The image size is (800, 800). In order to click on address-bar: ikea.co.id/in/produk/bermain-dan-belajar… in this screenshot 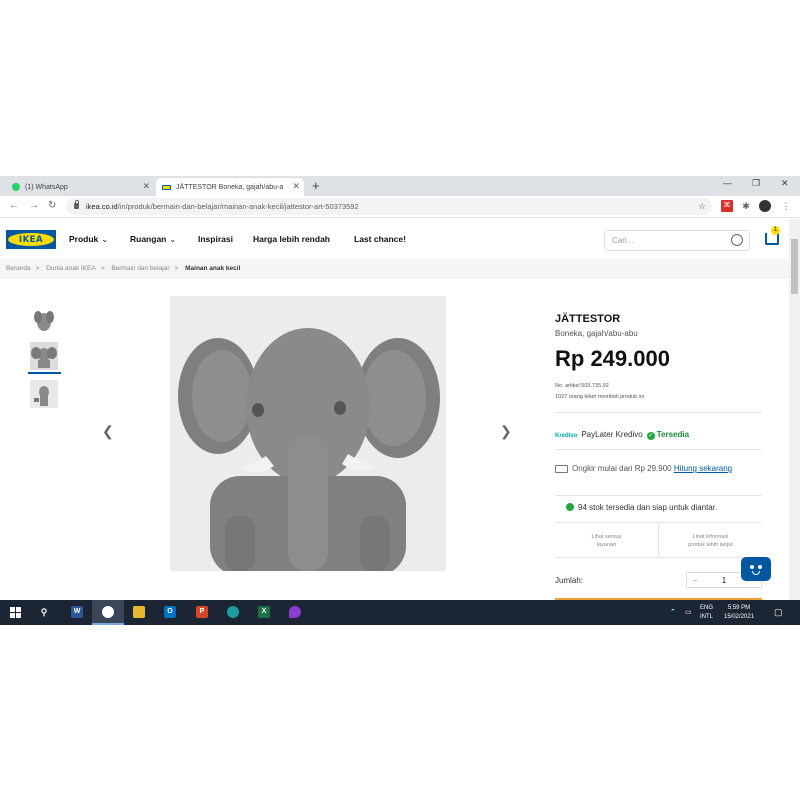, I will do `click(389, 206)`.